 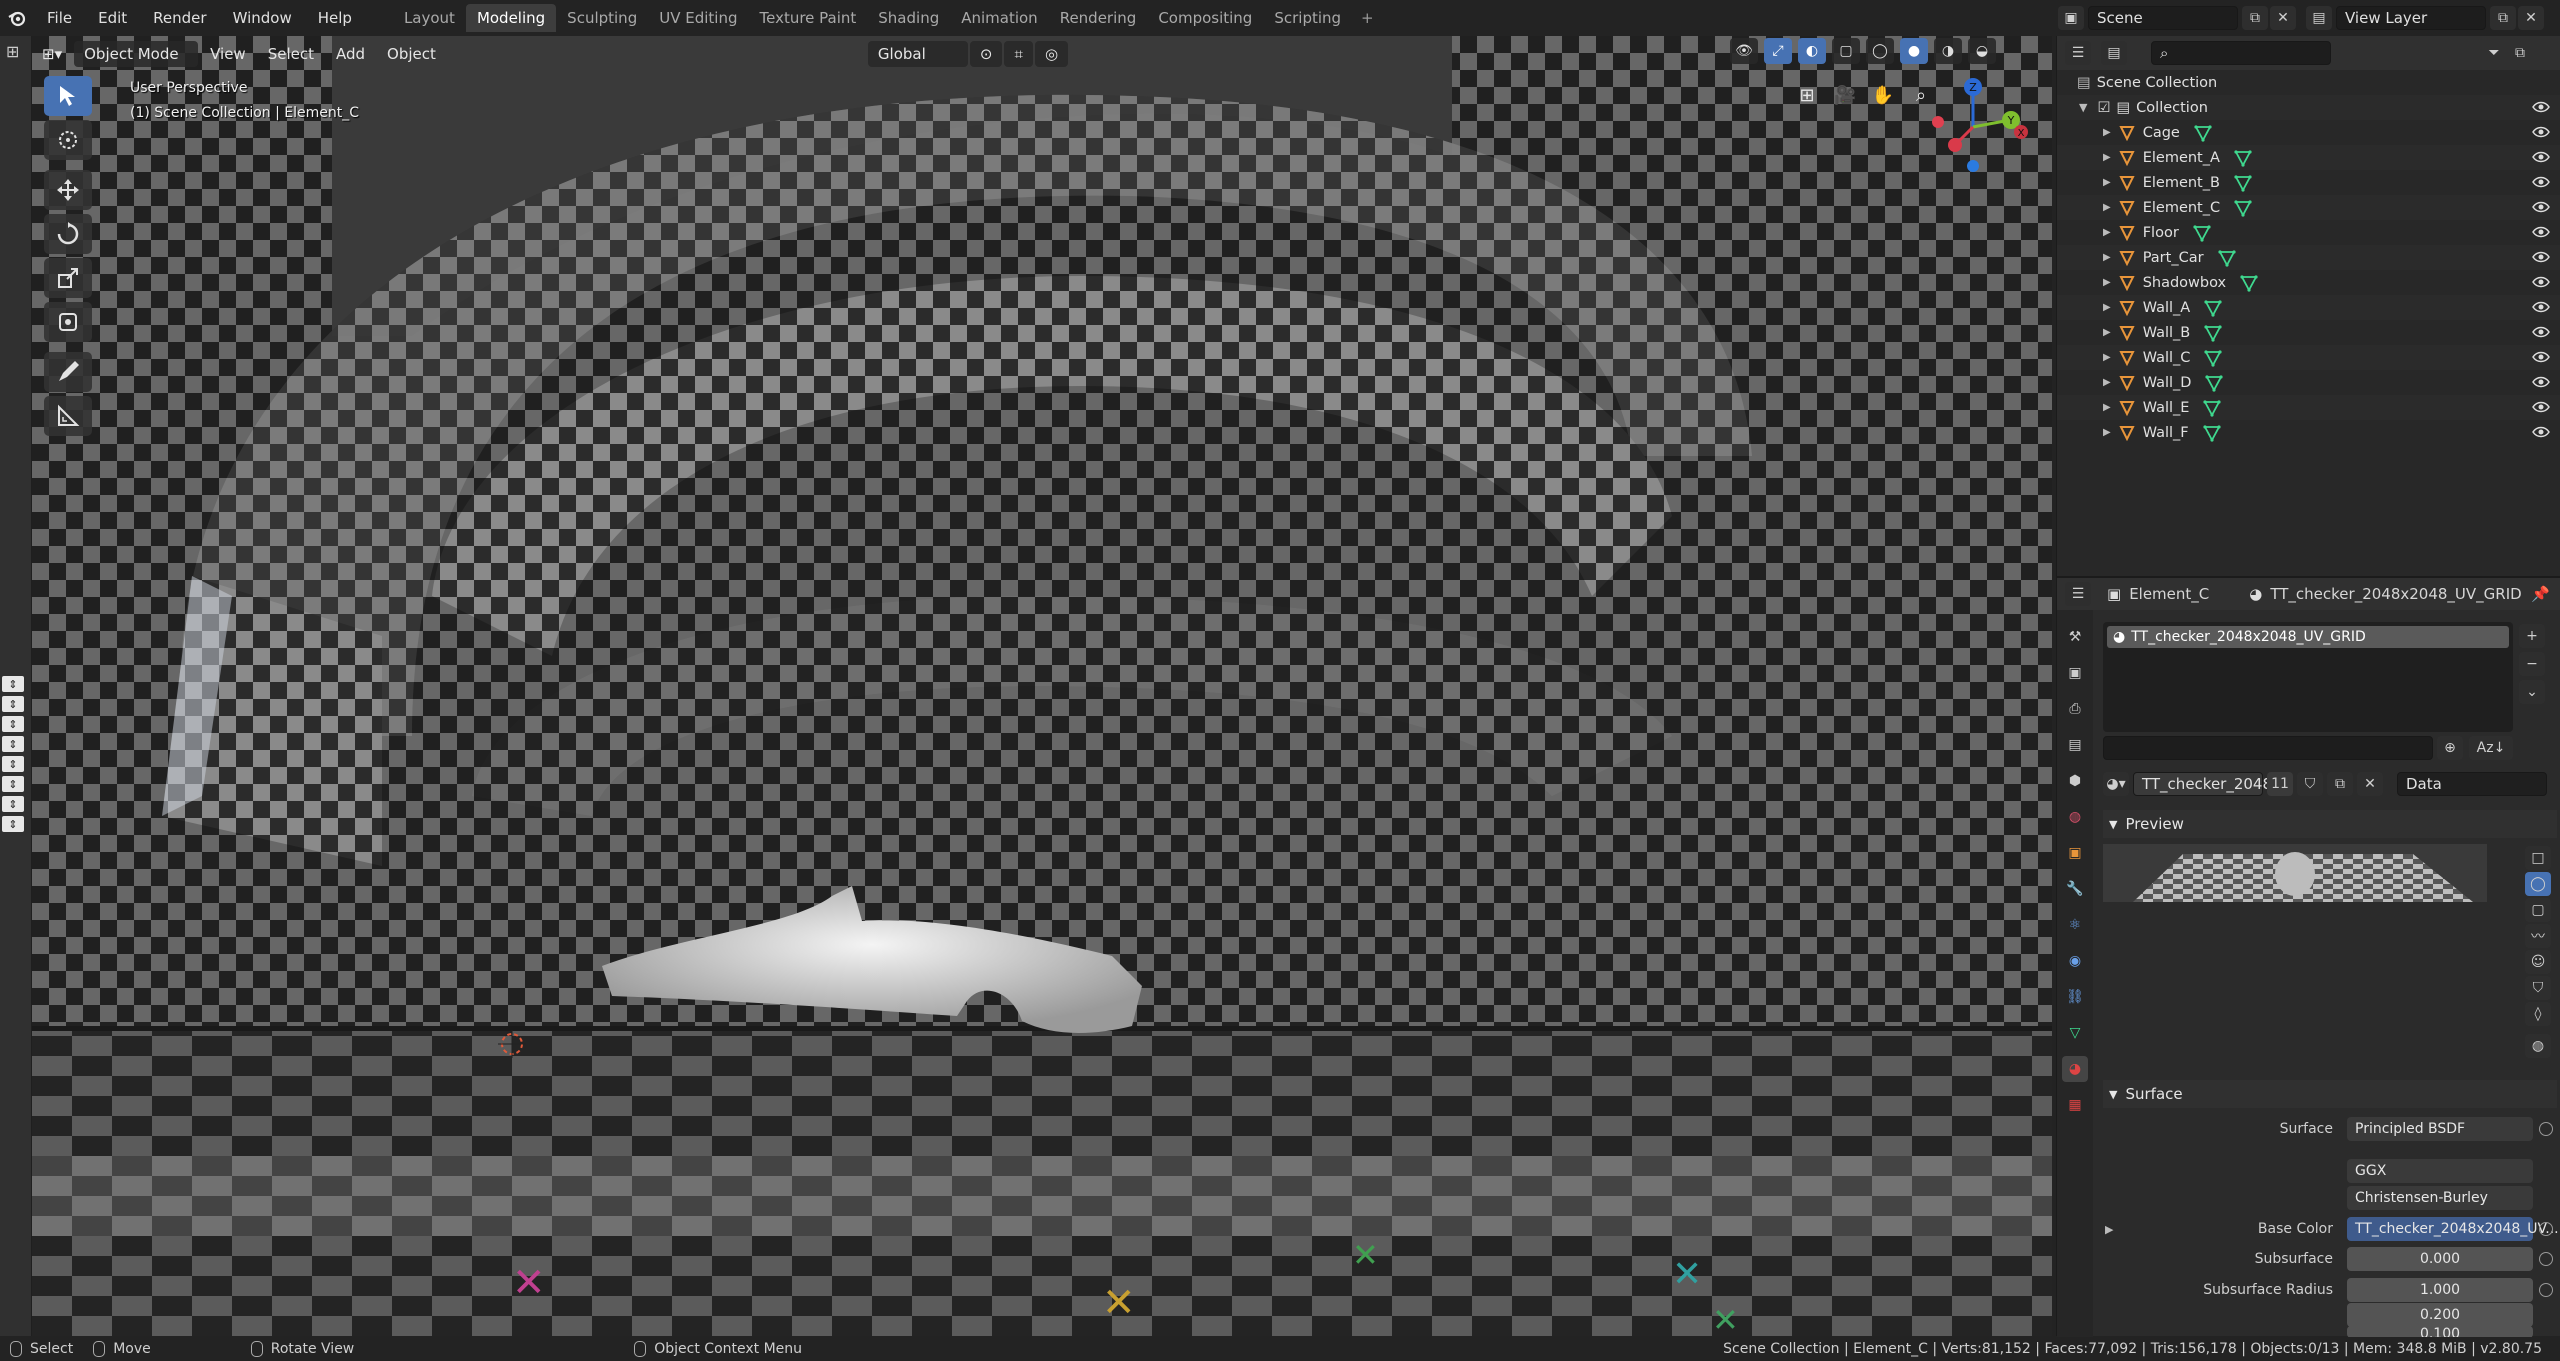 What do you see at coordinates (2308, 637) in the screenshot?
I see `material-slot-item: ◕ TT_checker_2048x2048_UV_GRID` at bounding box center [2308, 637].